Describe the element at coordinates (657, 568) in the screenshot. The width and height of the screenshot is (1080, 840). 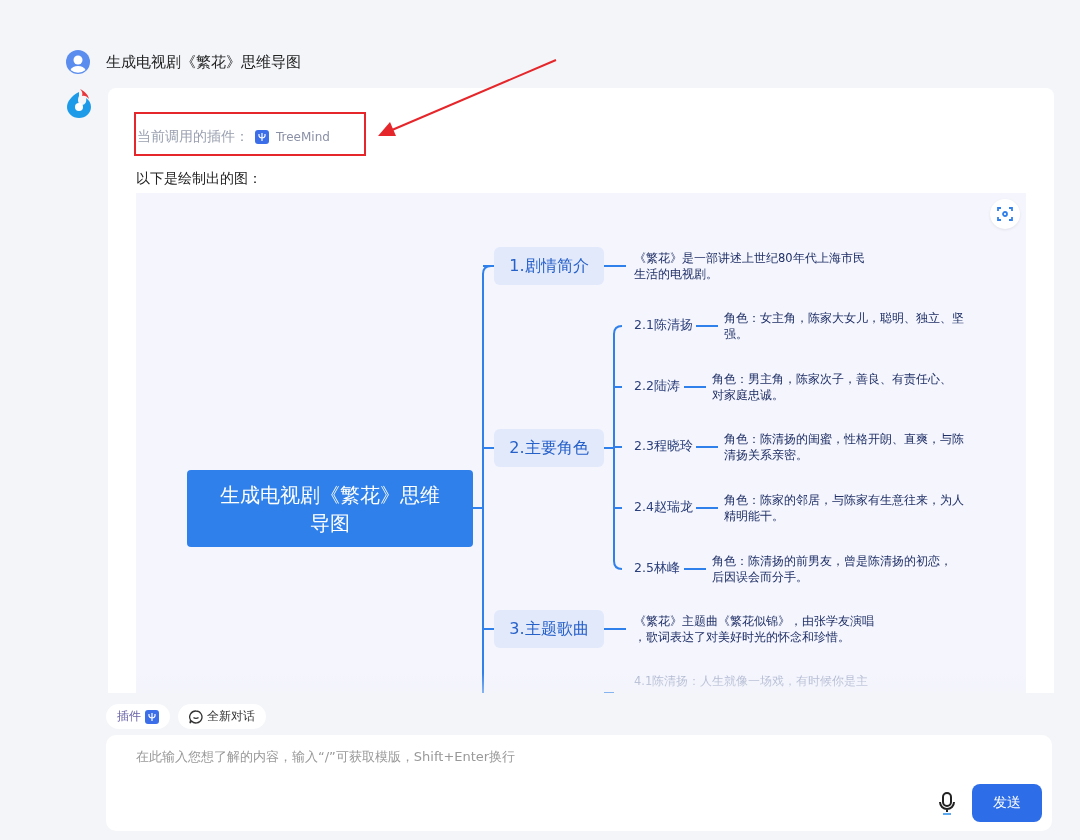
I see `sub-topic-label: 2.5林峰` at that location.